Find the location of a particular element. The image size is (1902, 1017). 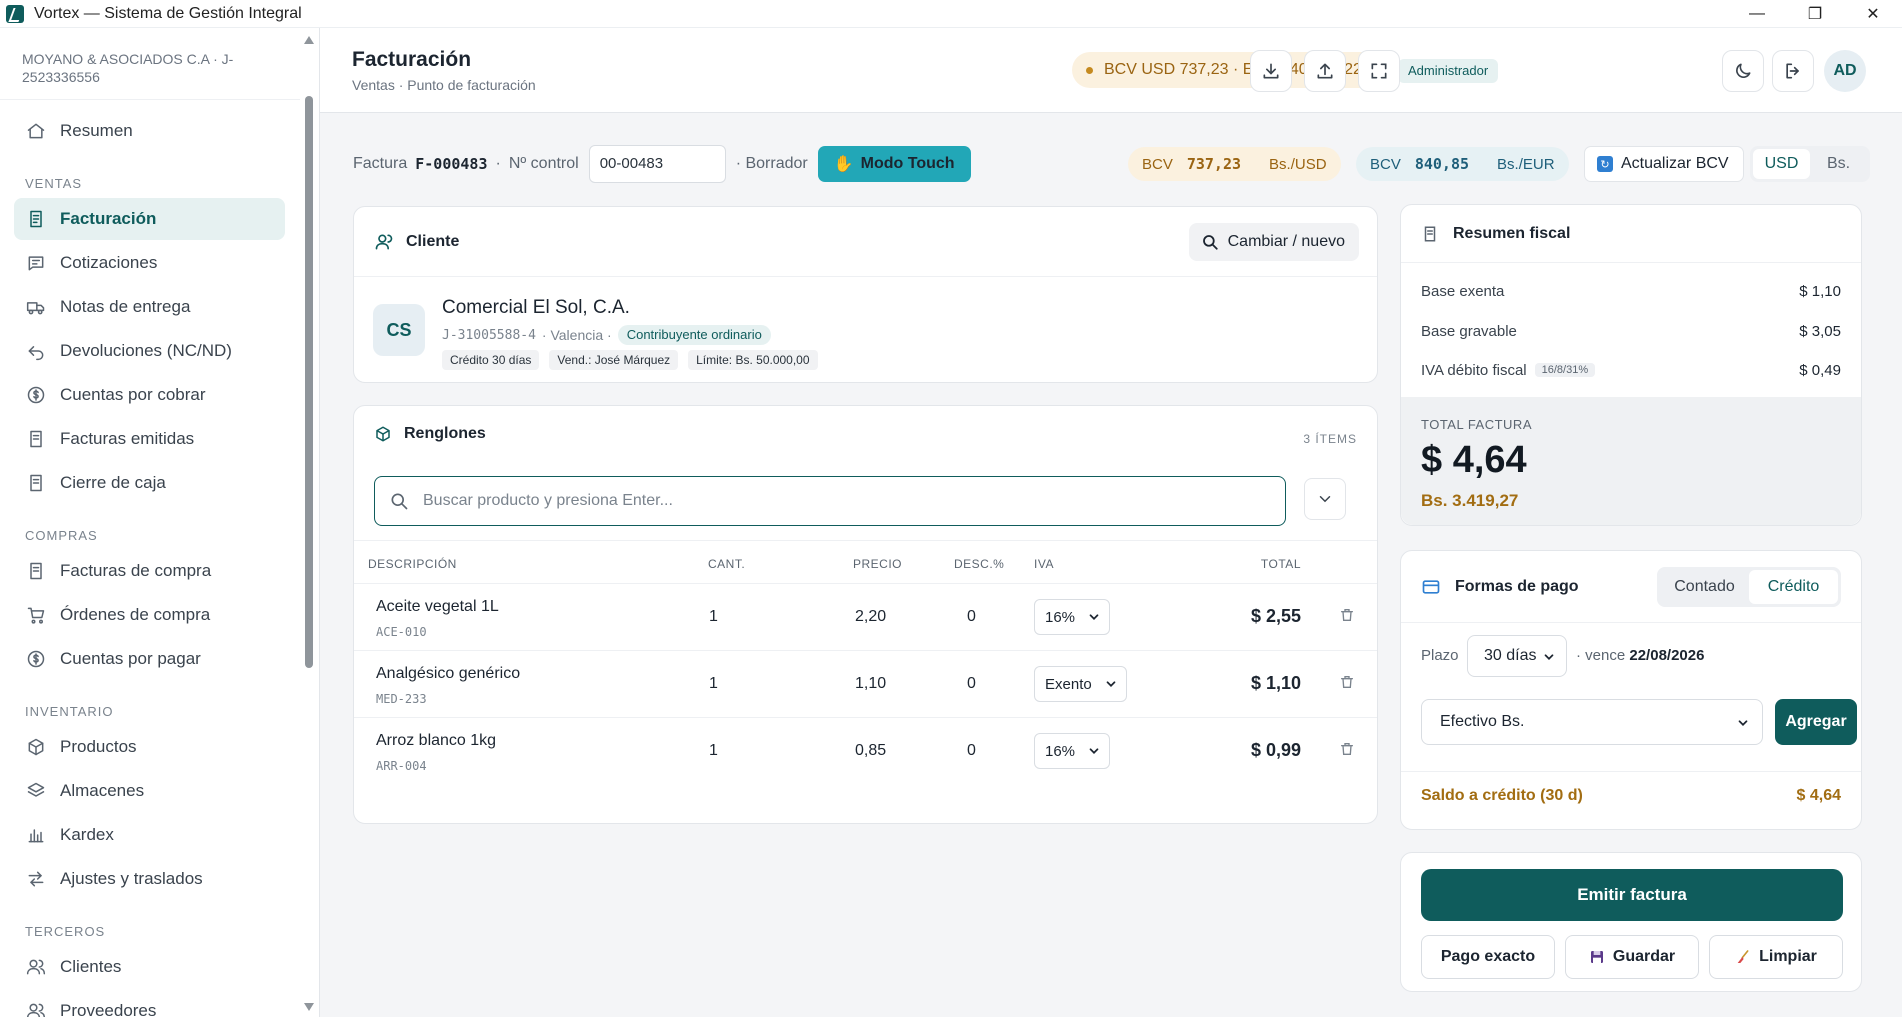

touch-mode-label: Modo Touch is located at coordinates (907, 163).